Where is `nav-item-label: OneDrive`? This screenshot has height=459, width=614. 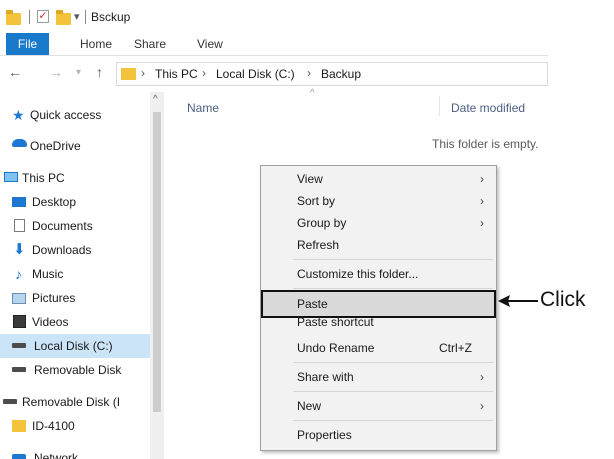 nav-item-label: OneDrive is located at coordinates (55, 146).